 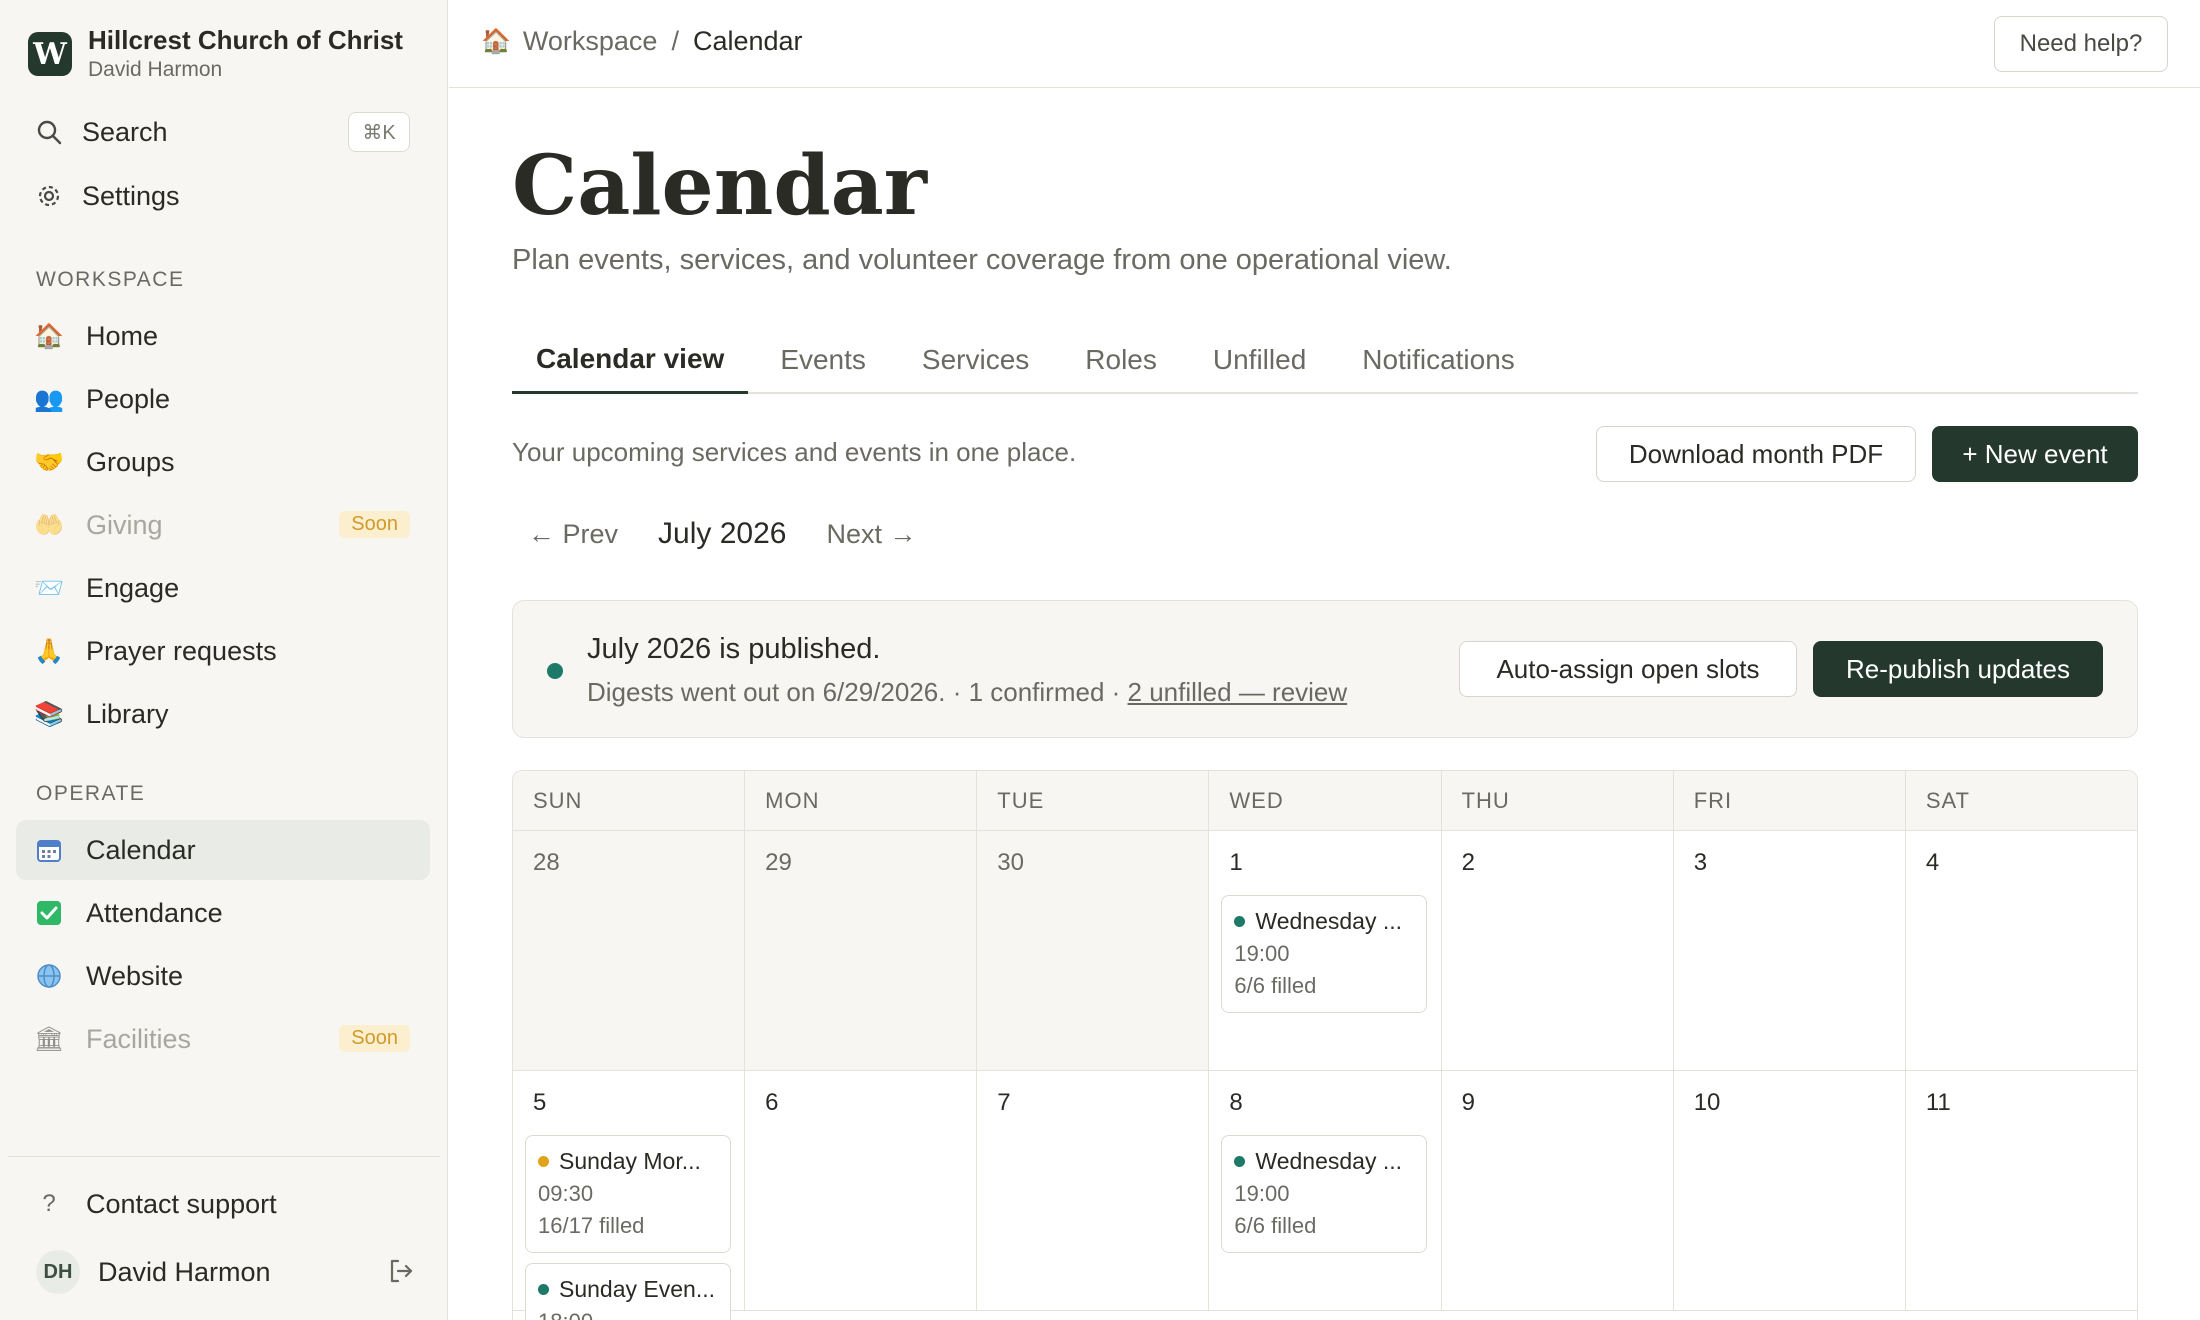 I want to click on building-icon: 🏛, so click(x=49, y=1039).